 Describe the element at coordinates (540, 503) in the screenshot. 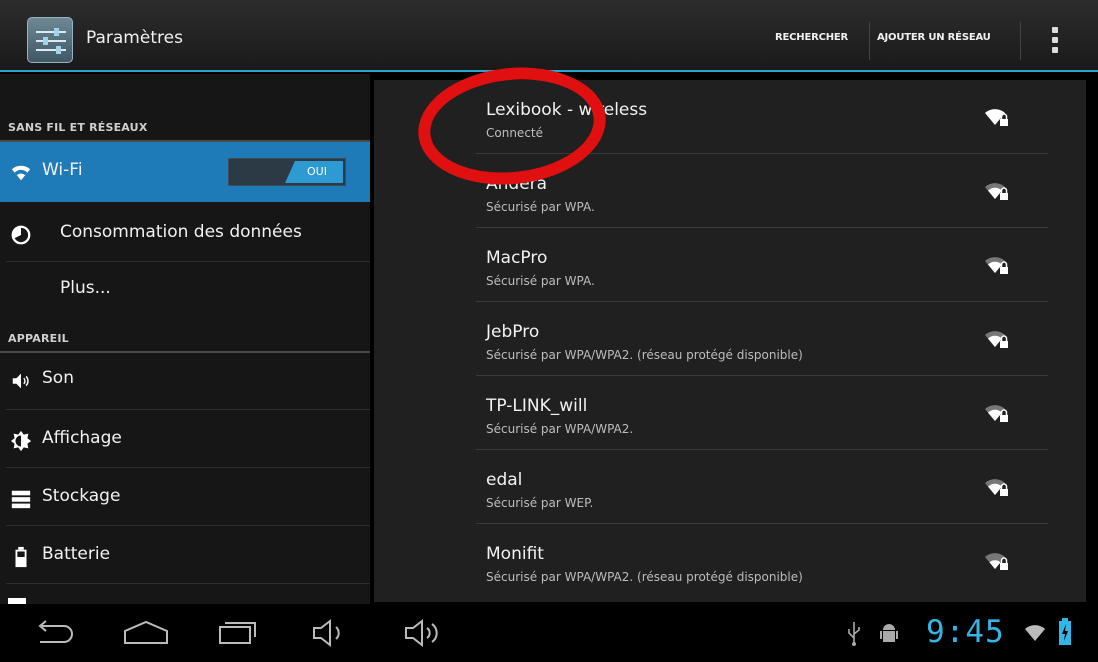

I see `network-status: Sécurisé par WEP.` at that location.